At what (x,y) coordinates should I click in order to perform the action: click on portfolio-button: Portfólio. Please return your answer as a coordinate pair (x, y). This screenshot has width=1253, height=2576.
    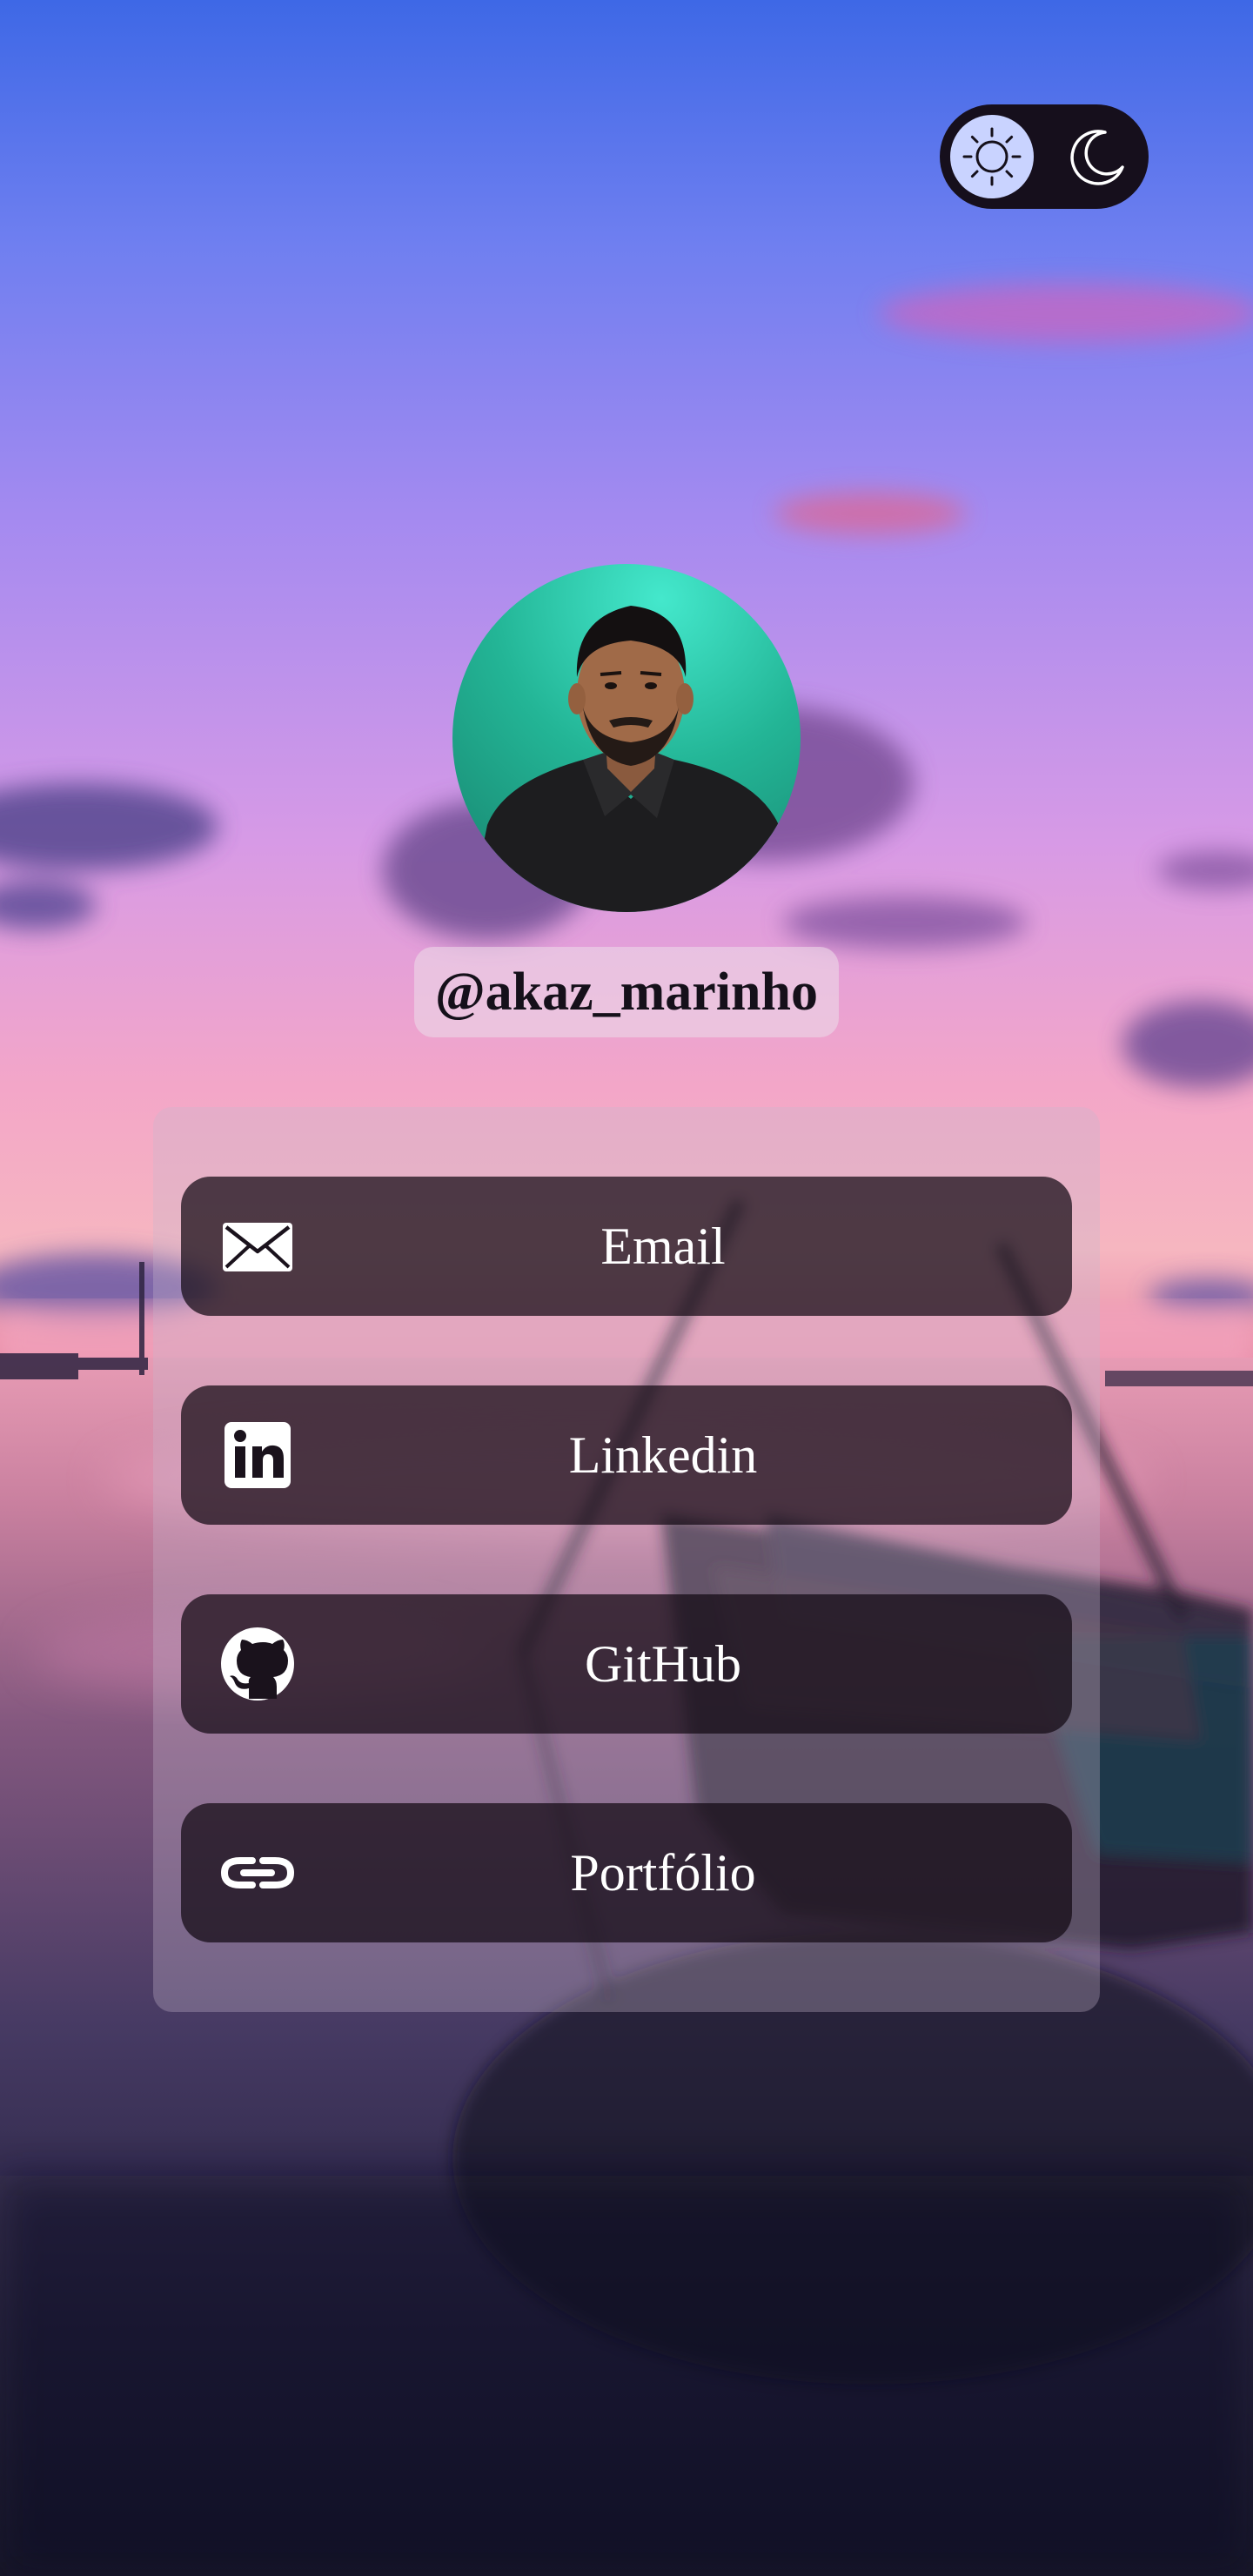
    Looking at the image, I should click on (626, 1873).